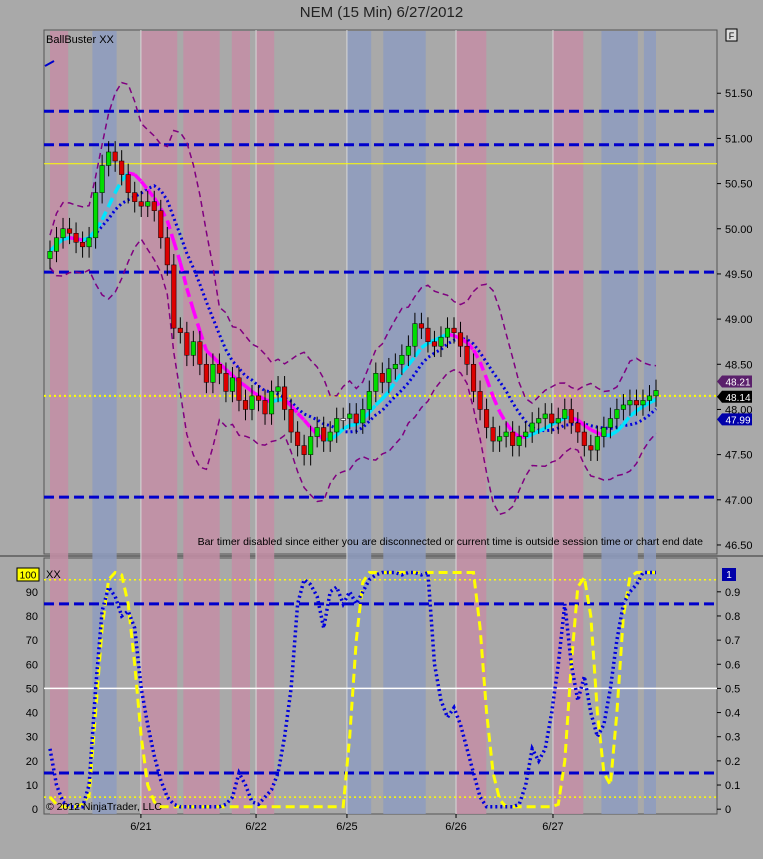  I want to click on osc-left-tick-label: 10, so click(32, 786).